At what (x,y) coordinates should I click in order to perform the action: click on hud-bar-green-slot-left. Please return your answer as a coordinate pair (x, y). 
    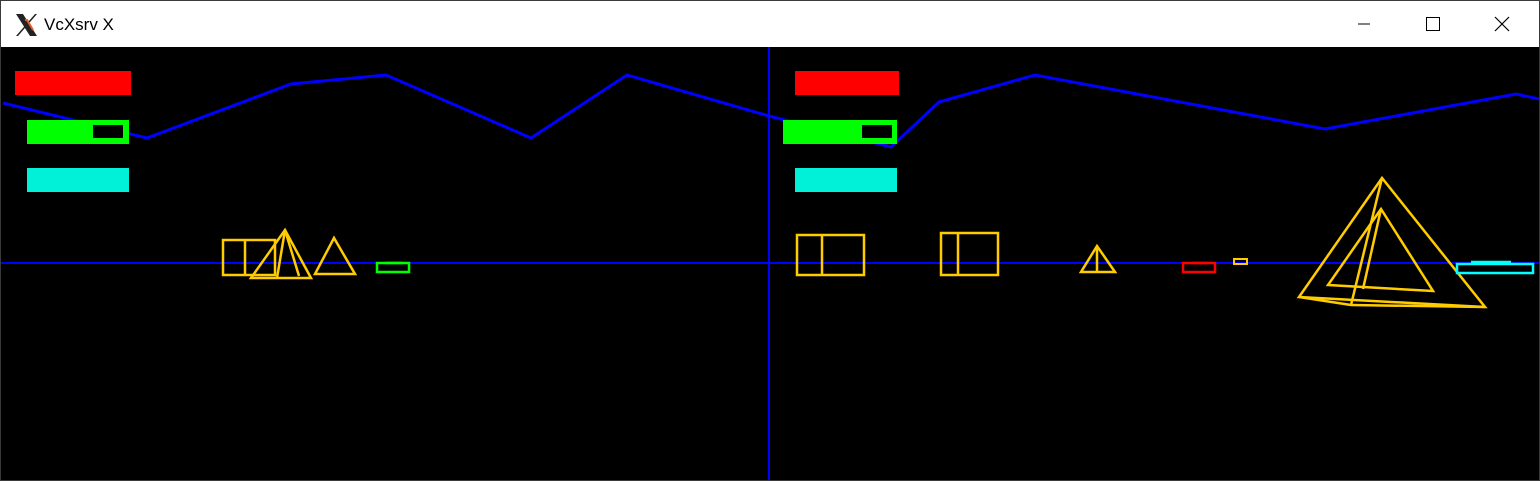
    Looking at the image, I should click on (108, 131).